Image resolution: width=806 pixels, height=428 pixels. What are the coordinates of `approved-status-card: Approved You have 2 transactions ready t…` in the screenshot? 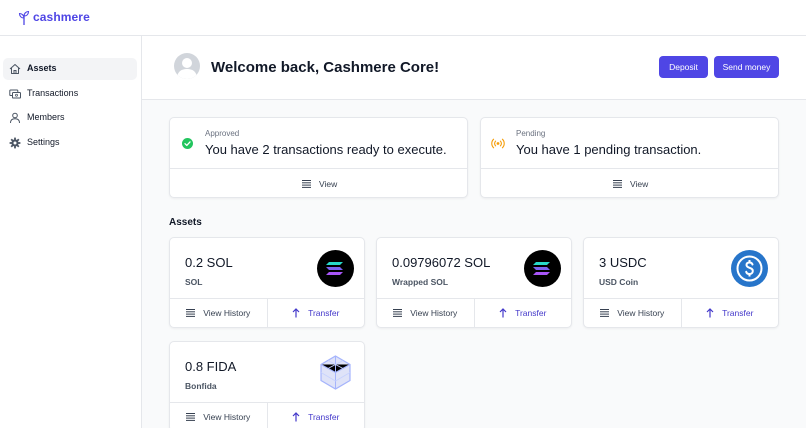 It's located at (318, 157).